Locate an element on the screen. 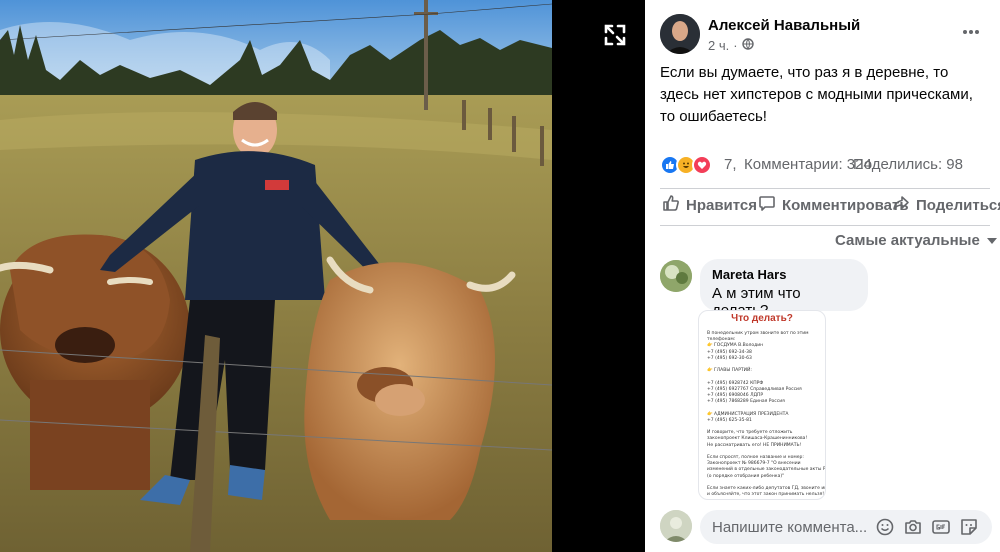 The image size is (1000, 552). attachment-line: 👉 АДМИНИСТРАЦИЯ ПРЕЗИДЕНТА is located at coordinates (748, 414).